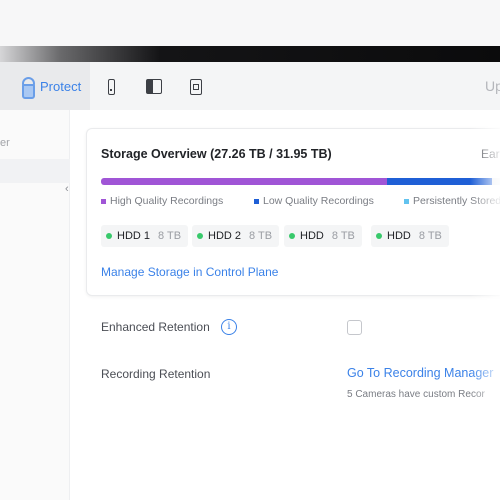  I want to click on browser-top-strip, so click(250, 23).